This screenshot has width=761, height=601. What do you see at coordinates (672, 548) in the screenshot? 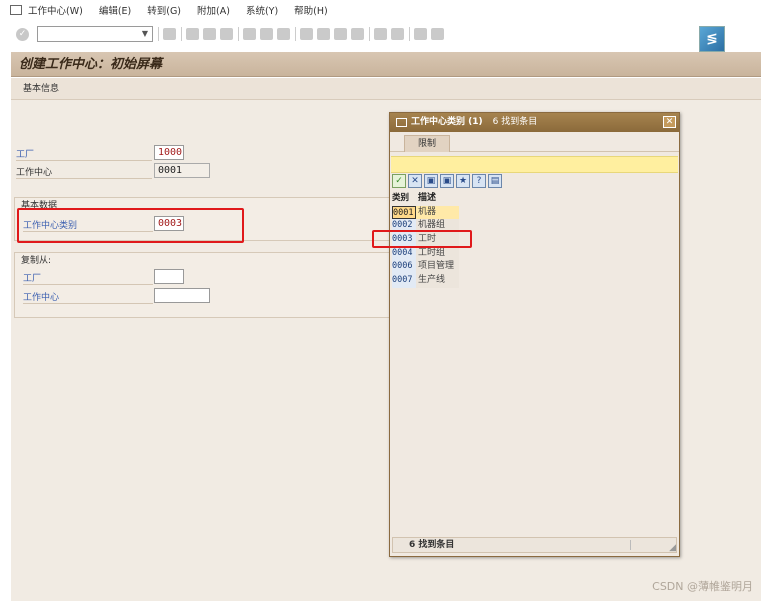
I see `resize-grip-icon: ◢` at bounding box center [672, 548].